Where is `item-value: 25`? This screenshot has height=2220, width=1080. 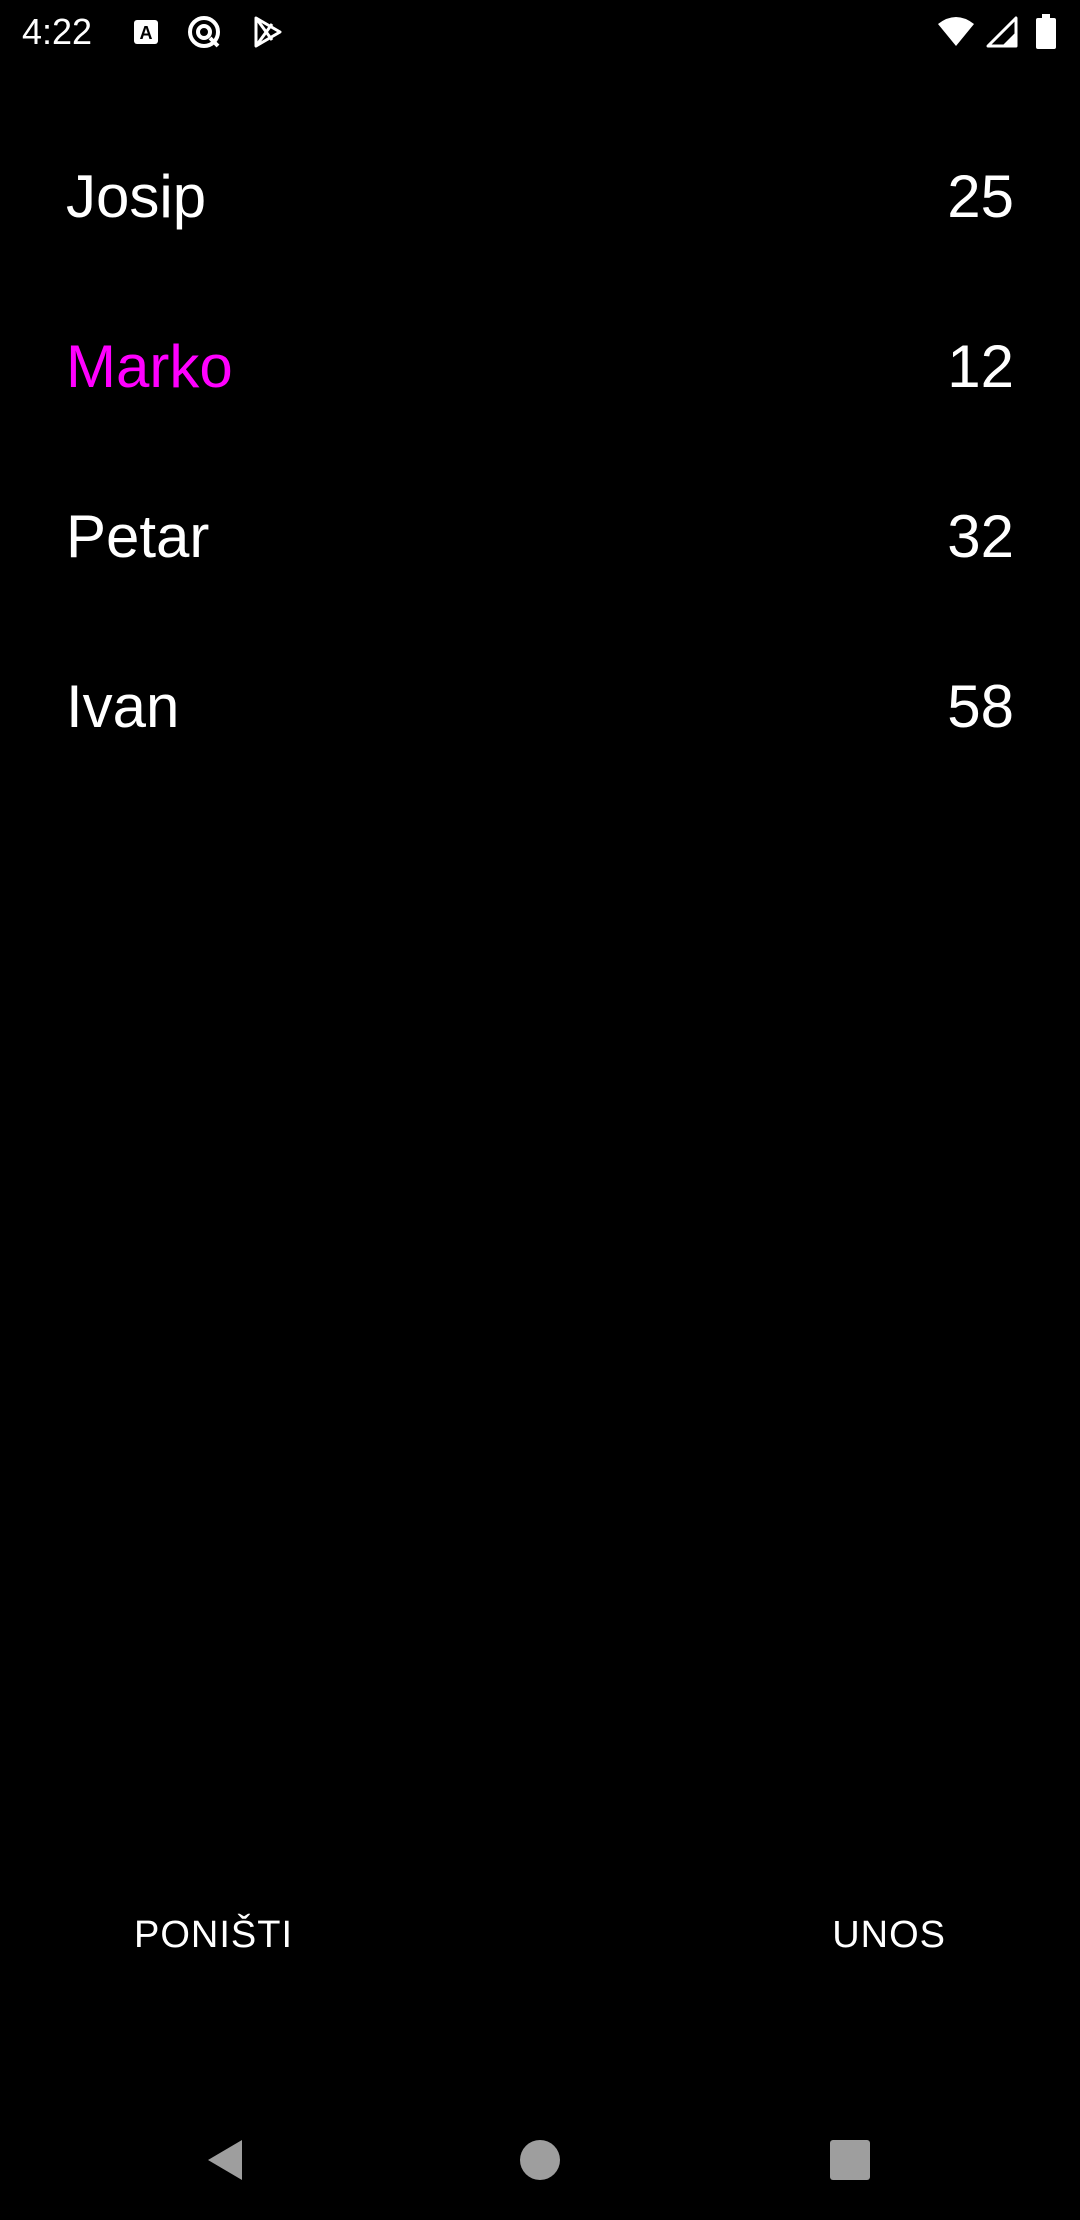
item-value: 25 is located at coordinates (980, 196).